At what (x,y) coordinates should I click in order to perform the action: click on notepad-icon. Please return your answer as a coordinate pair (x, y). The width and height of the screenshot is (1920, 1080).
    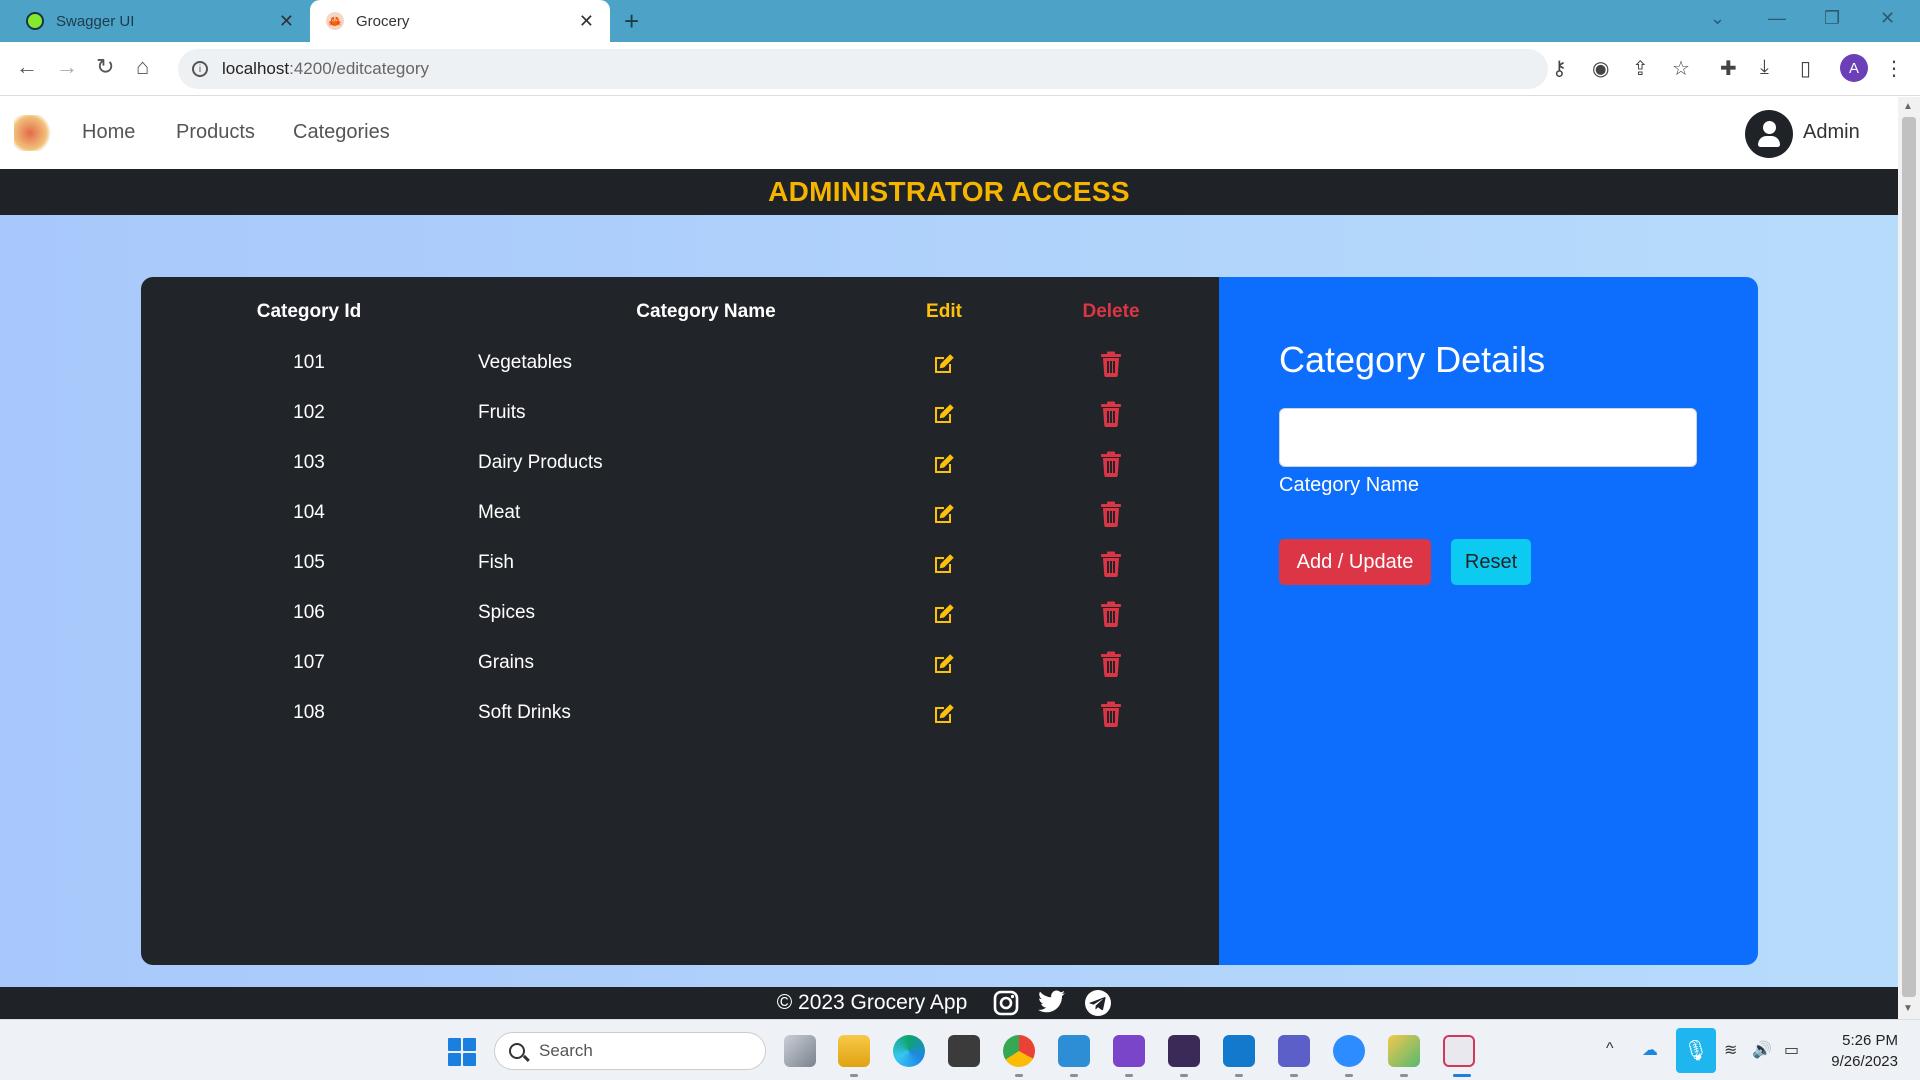
    Looking at the image, I should click on (1074, 1051).